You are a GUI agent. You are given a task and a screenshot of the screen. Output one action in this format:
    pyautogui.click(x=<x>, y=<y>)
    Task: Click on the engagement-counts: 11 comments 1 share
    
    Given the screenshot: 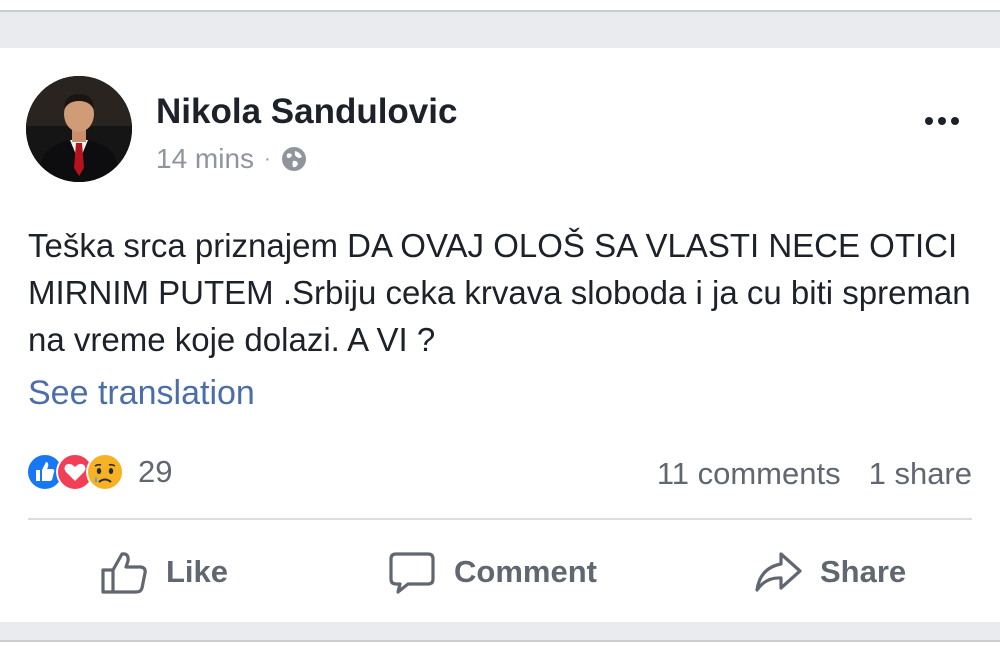 What is the action you would take?
    pyautogui.click(x=814, y=474)
    